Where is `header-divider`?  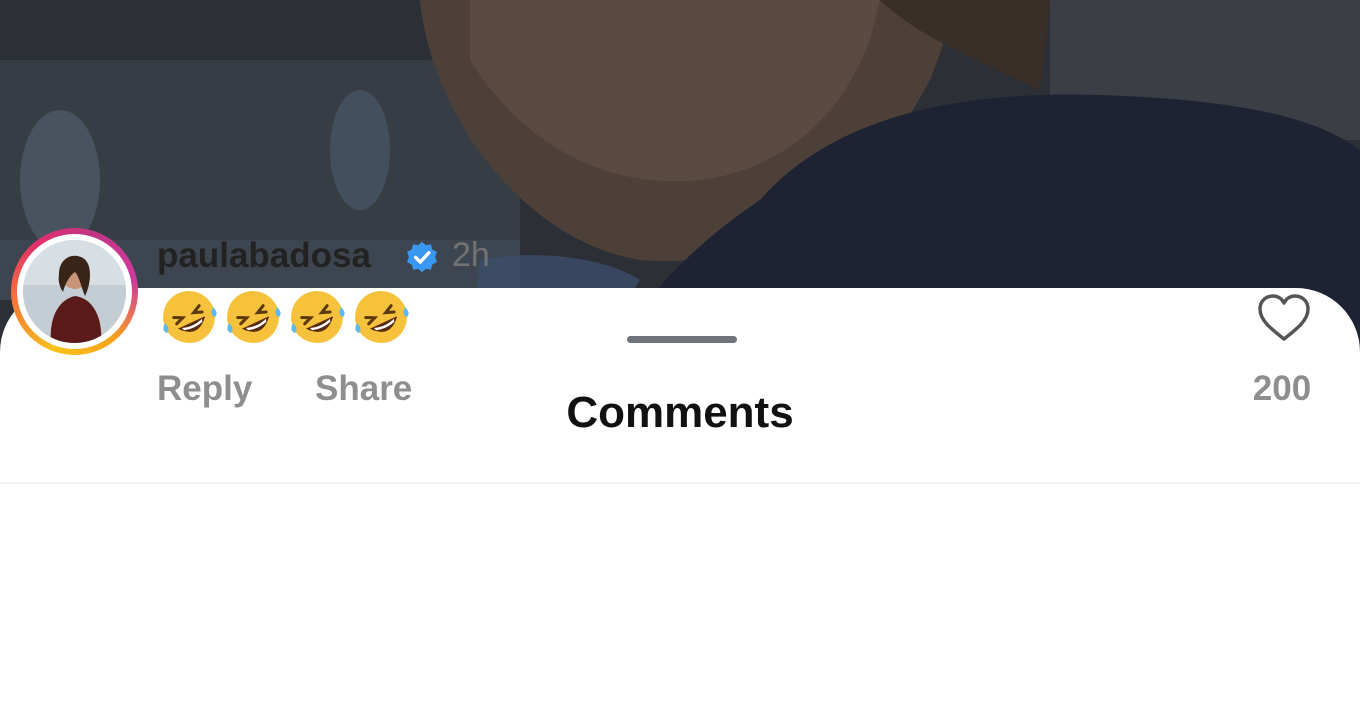 header-divider is located at coordinates (680, 483).